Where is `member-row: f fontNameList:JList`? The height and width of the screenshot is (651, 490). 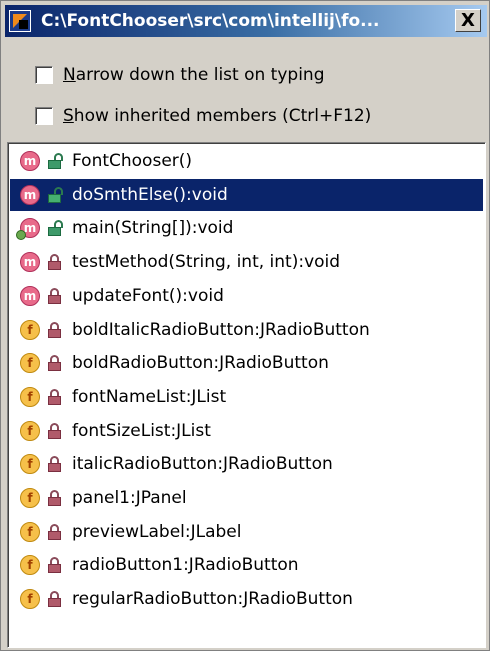
member-row: f fontNameList:JList is located at coordinates (246, 397).